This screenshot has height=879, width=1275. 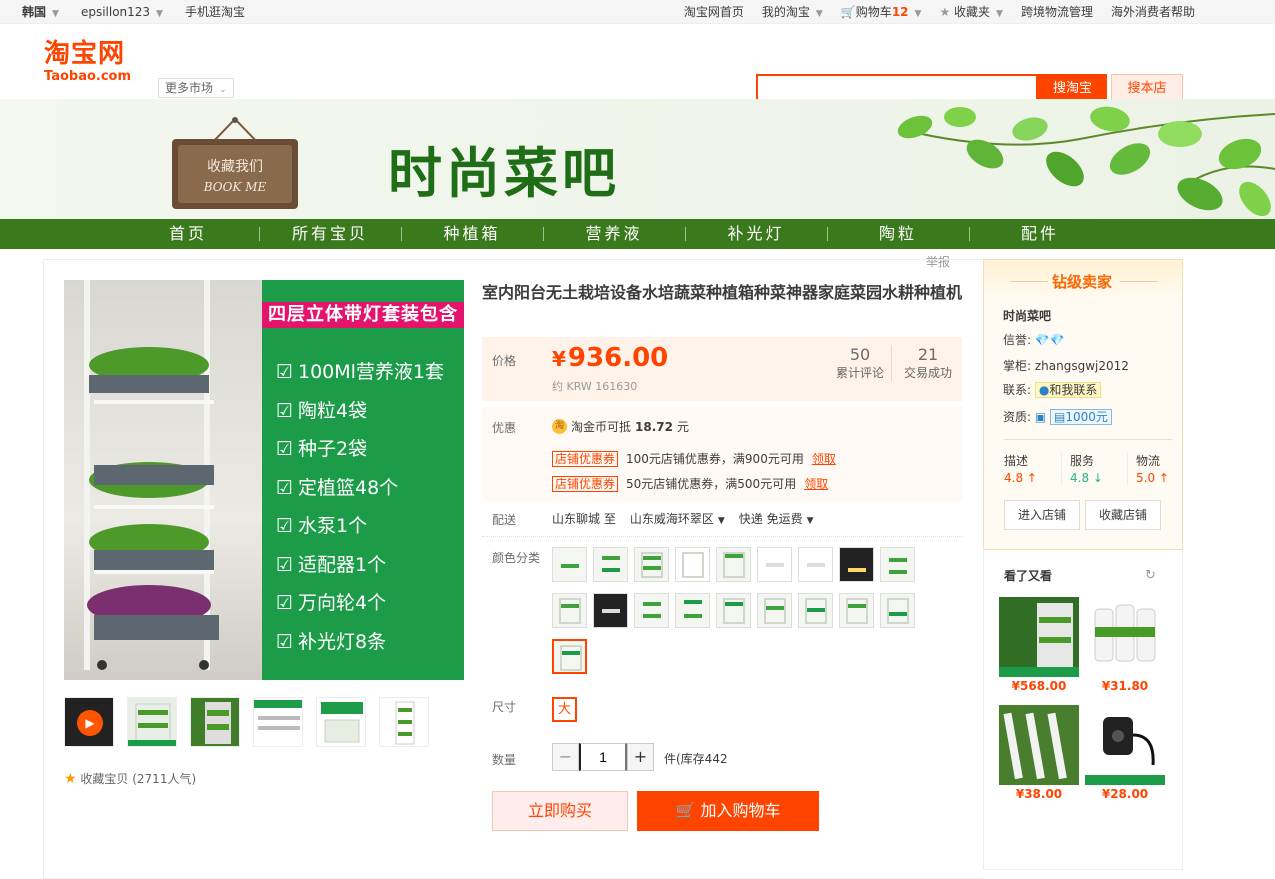 I want to click on nav-planting-box: 种植箱, so click(x=472, y=234).